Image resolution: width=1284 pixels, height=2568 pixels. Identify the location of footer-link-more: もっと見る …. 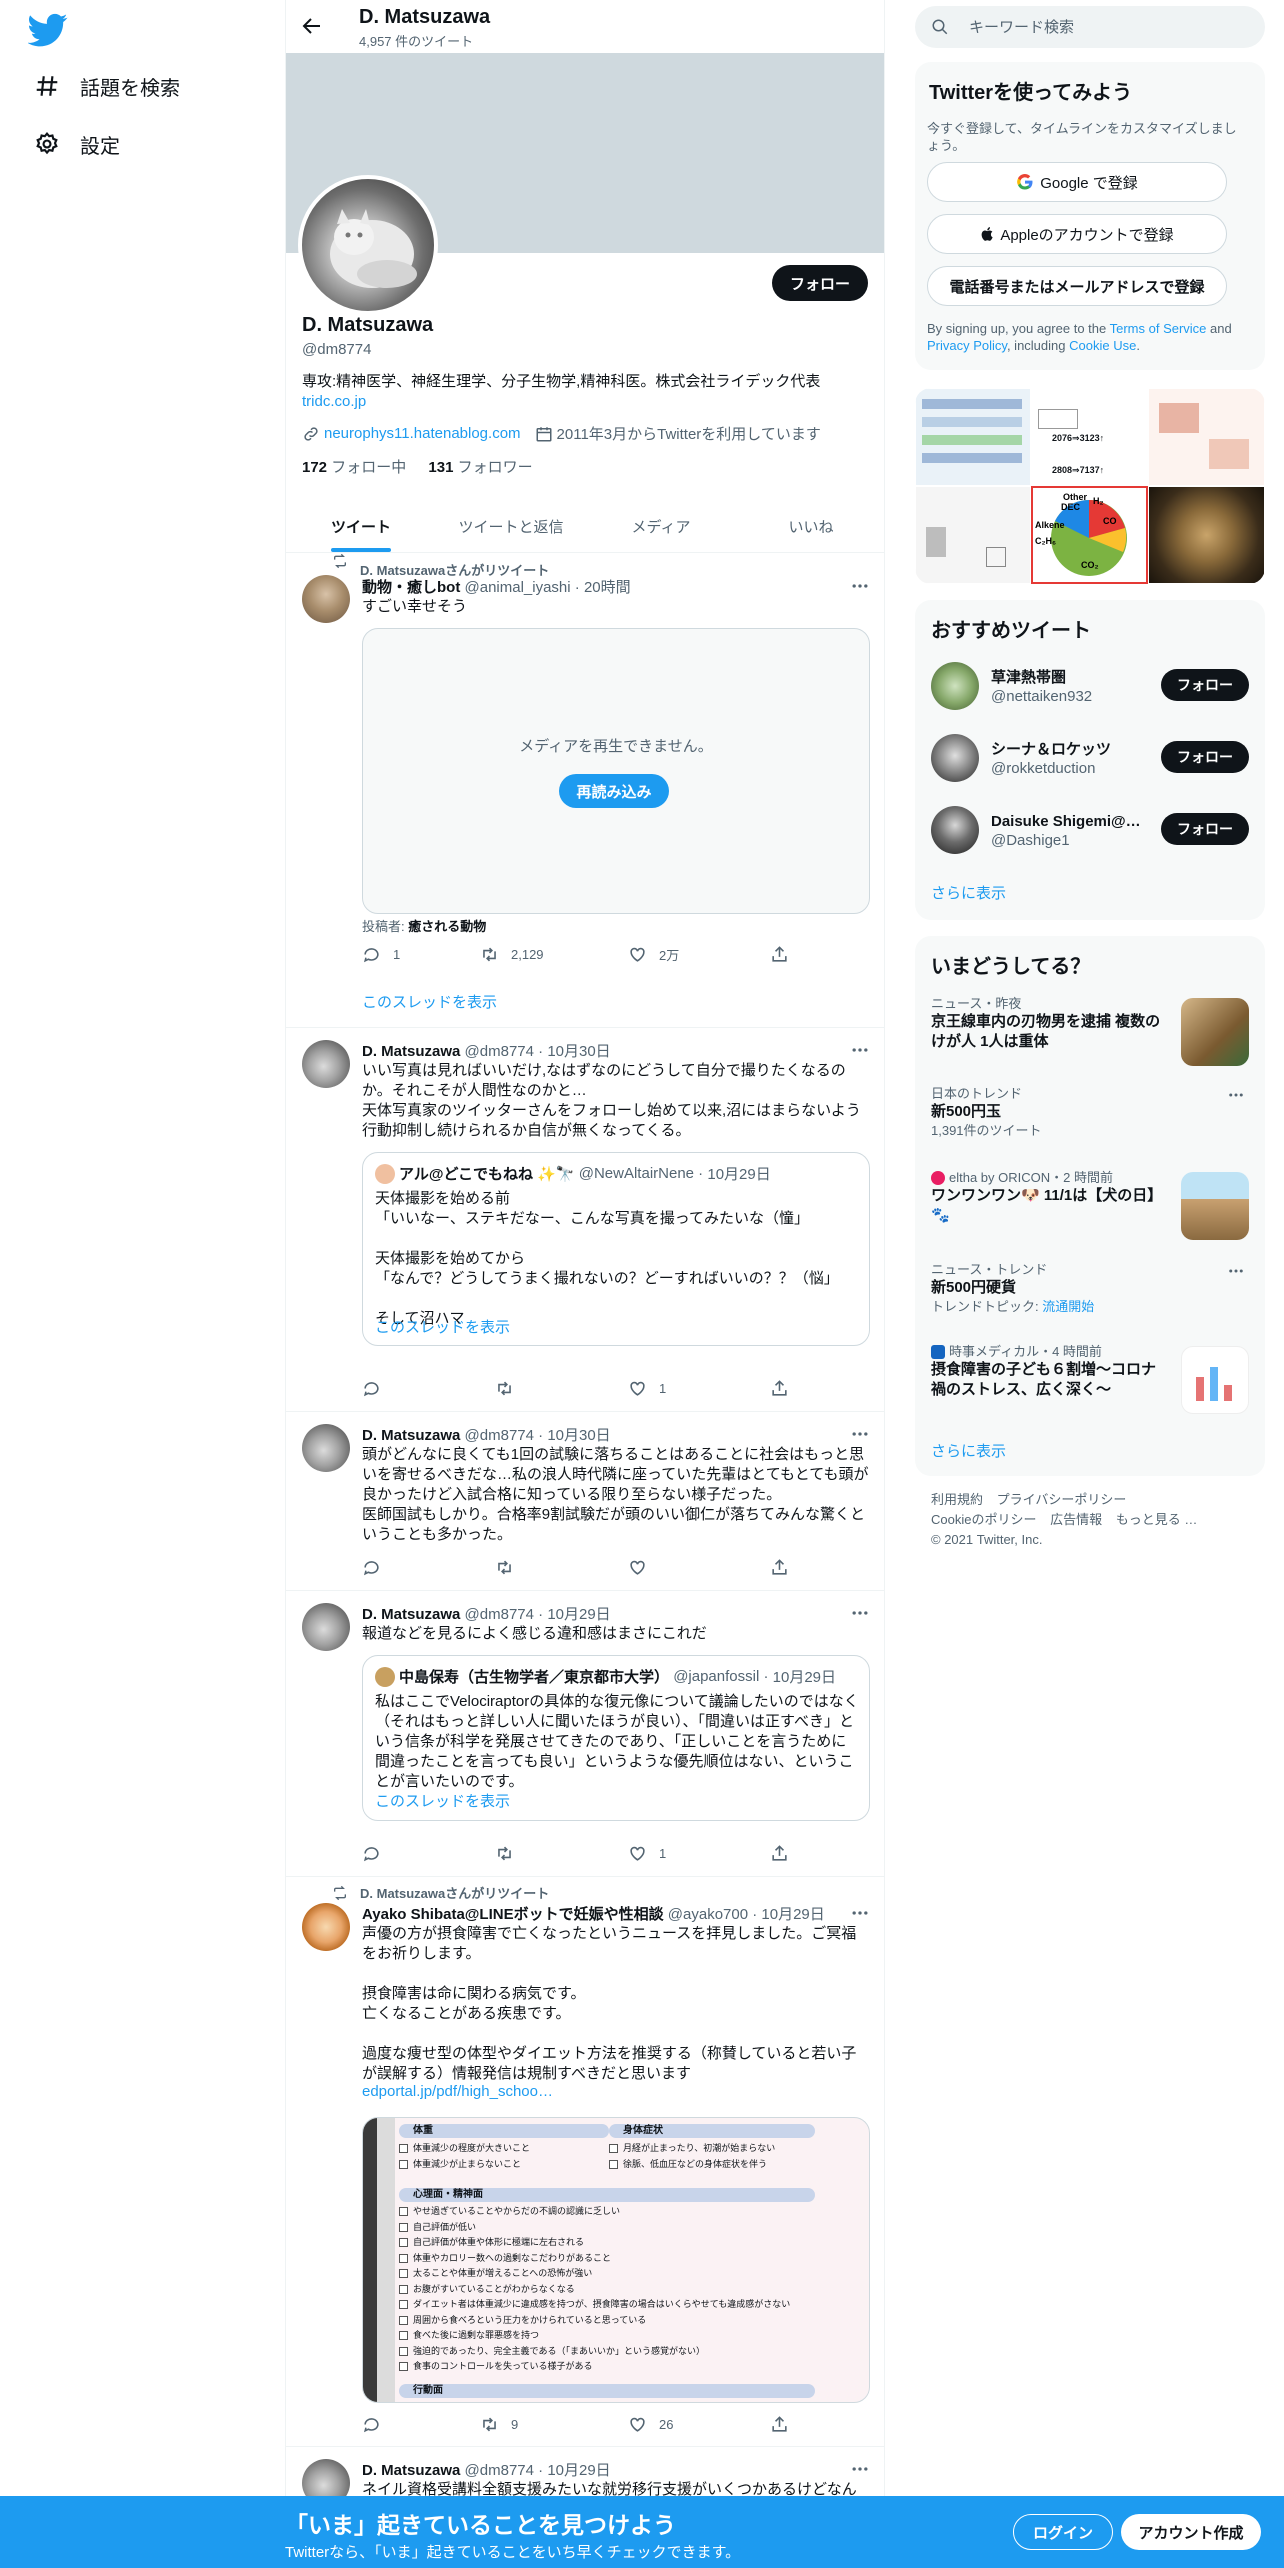
(1157, 1519).